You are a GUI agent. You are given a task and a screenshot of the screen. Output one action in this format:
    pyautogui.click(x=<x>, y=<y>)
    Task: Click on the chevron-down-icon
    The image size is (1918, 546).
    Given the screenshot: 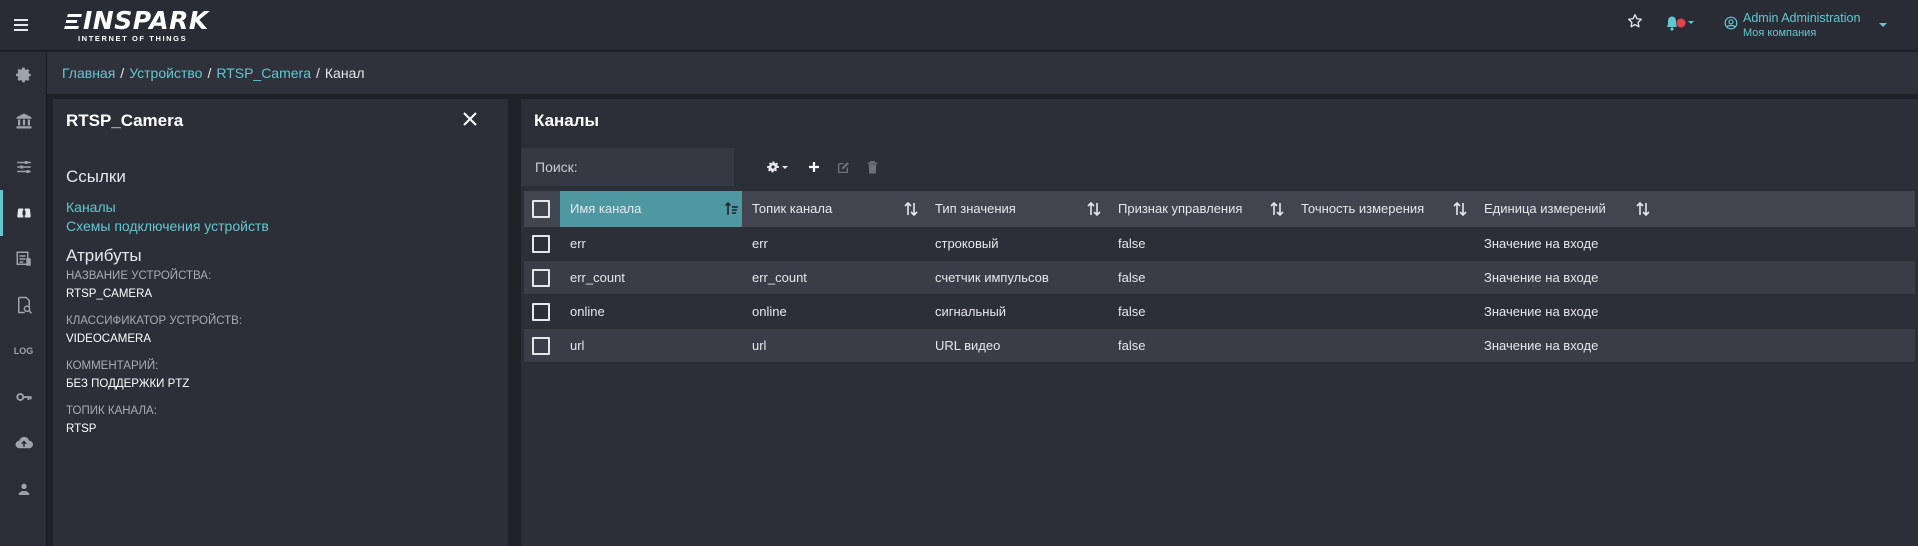 What is the action you would take?
    pyautogui.click(x=1883, y=25)
    